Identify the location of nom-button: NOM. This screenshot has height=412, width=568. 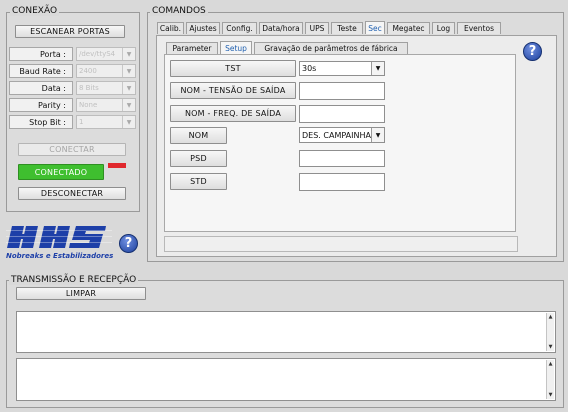
(198, 135).